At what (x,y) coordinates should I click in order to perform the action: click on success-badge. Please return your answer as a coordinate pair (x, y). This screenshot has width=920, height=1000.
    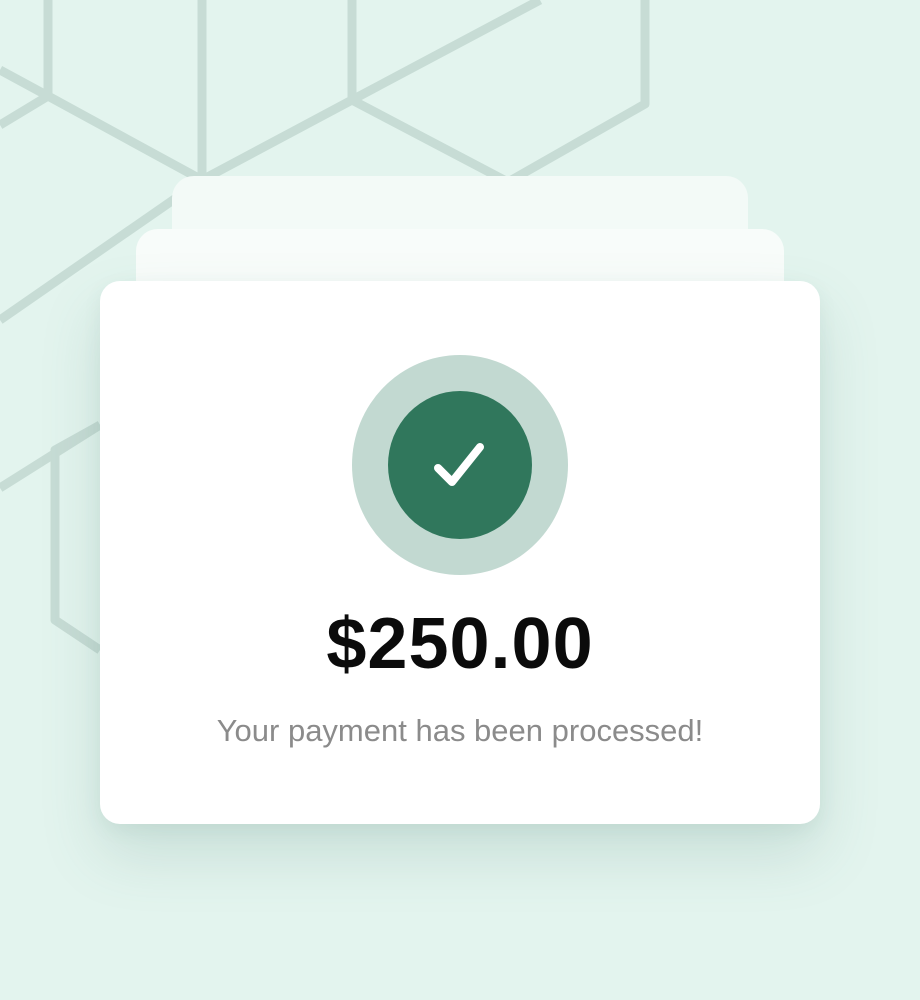
    Looking at the image, I should click on (460, 465).